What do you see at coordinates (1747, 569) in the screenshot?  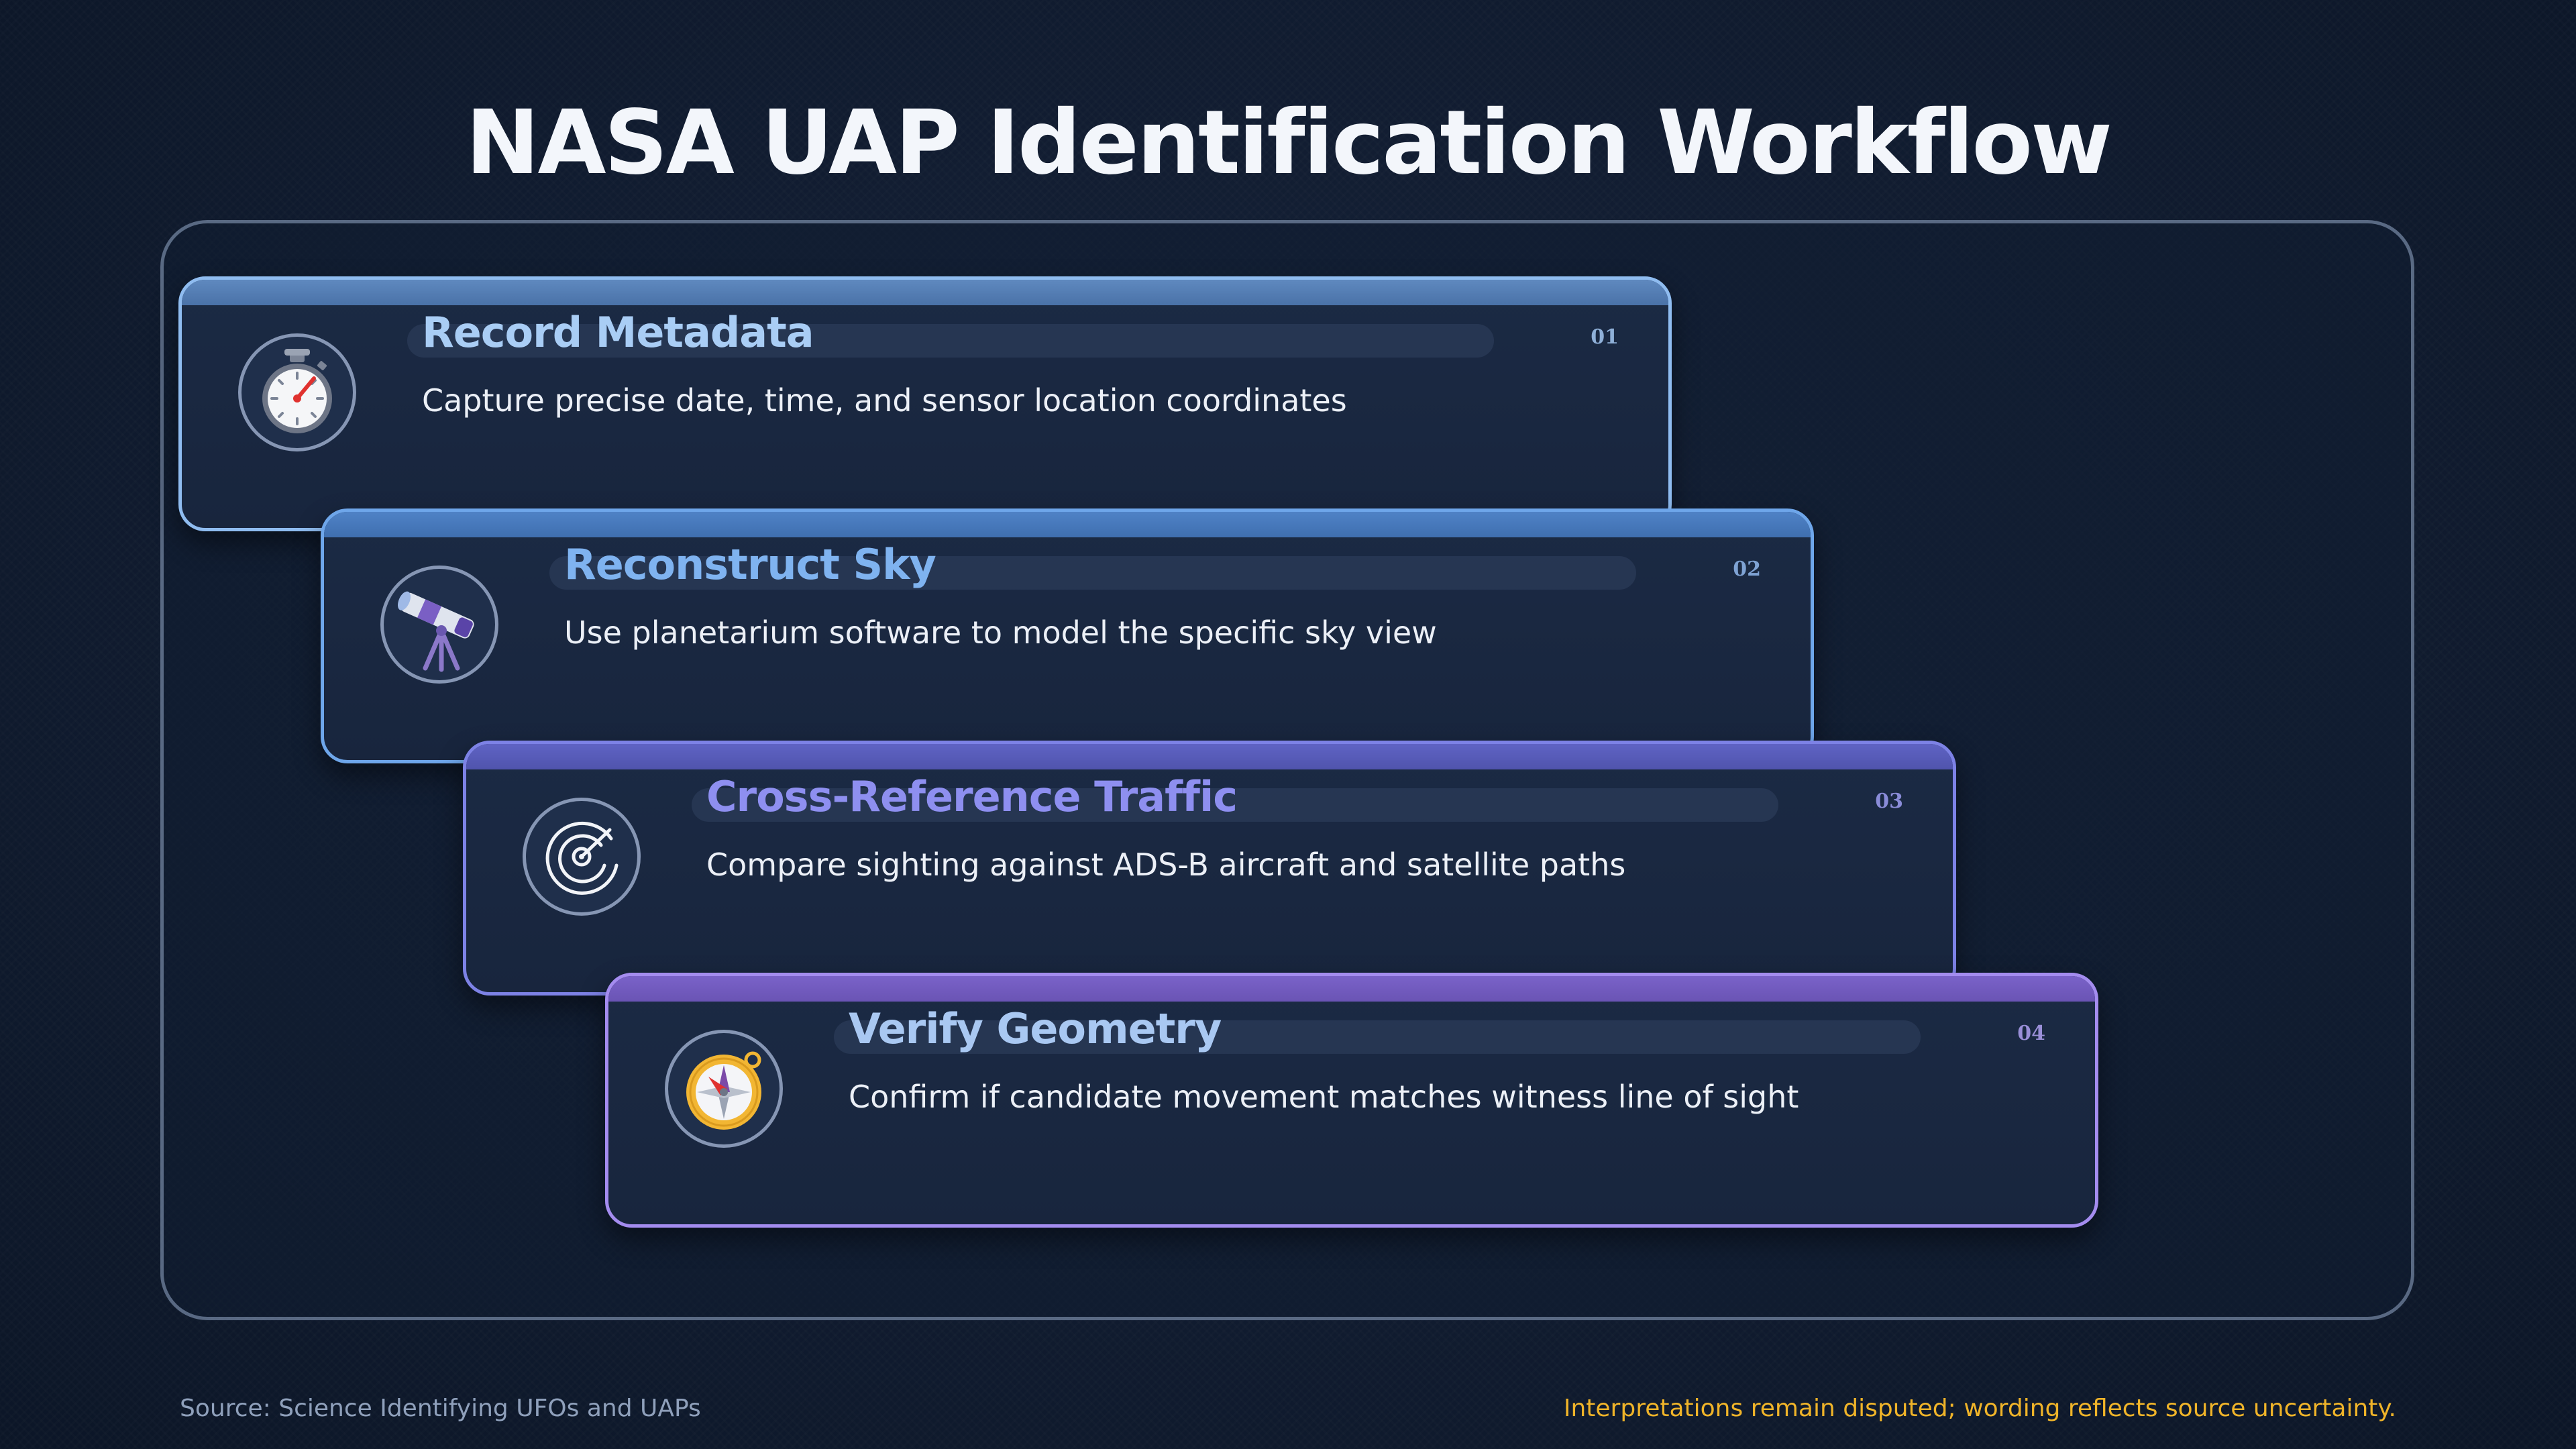 I see `step-number: 02` at bounding box center [1747, 569].